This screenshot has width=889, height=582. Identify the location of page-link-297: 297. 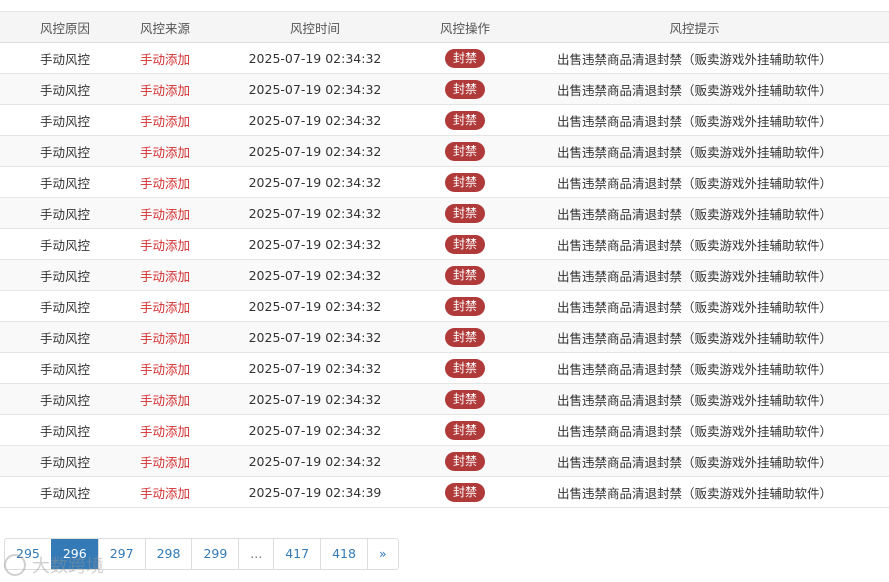
(121, 554).